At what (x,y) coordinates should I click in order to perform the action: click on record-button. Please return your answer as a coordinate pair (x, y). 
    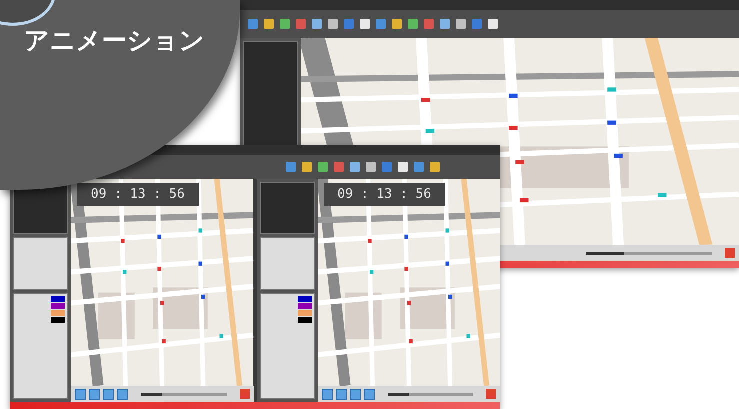
    Looking at the image, I should click on (245, 394).